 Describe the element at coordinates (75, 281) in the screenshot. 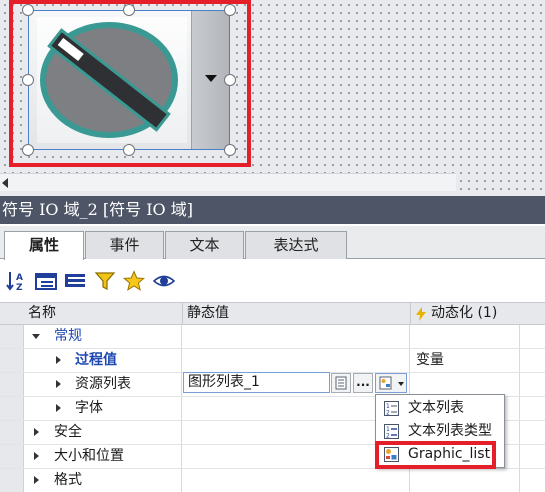

I see `list-view-icon` at that location.